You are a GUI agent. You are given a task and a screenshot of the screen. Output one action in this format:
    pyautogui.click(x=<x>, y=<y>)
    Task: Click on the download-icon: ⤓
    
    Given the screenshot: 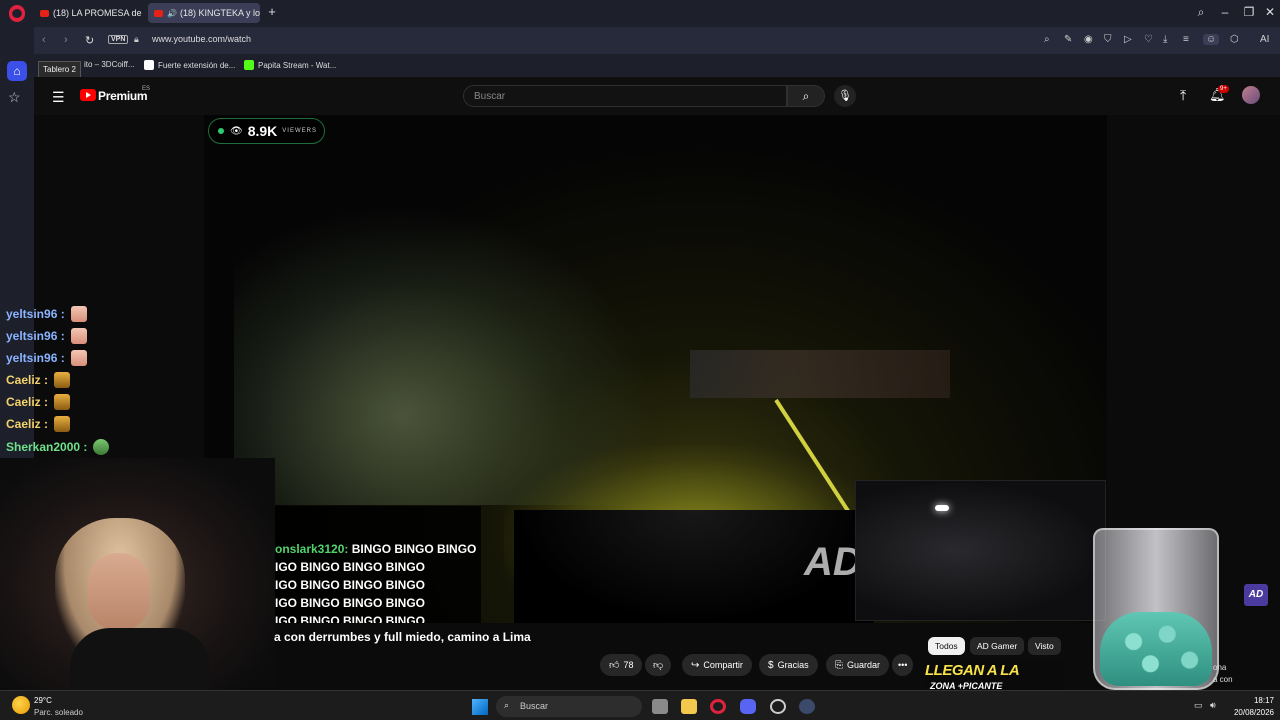 What is the action you would take?
    pyautogui.click(x=1165, y=39)
    